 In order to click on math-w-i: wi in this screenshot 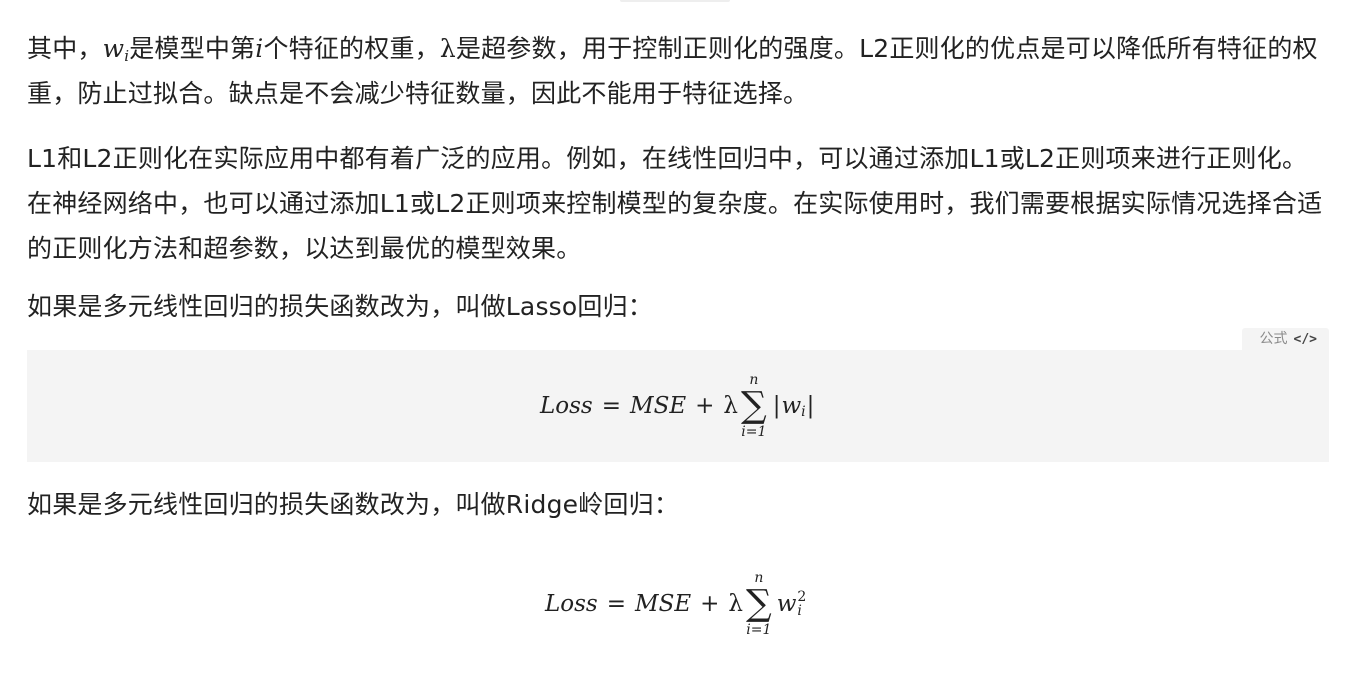, I will do `click(116, 49)`.